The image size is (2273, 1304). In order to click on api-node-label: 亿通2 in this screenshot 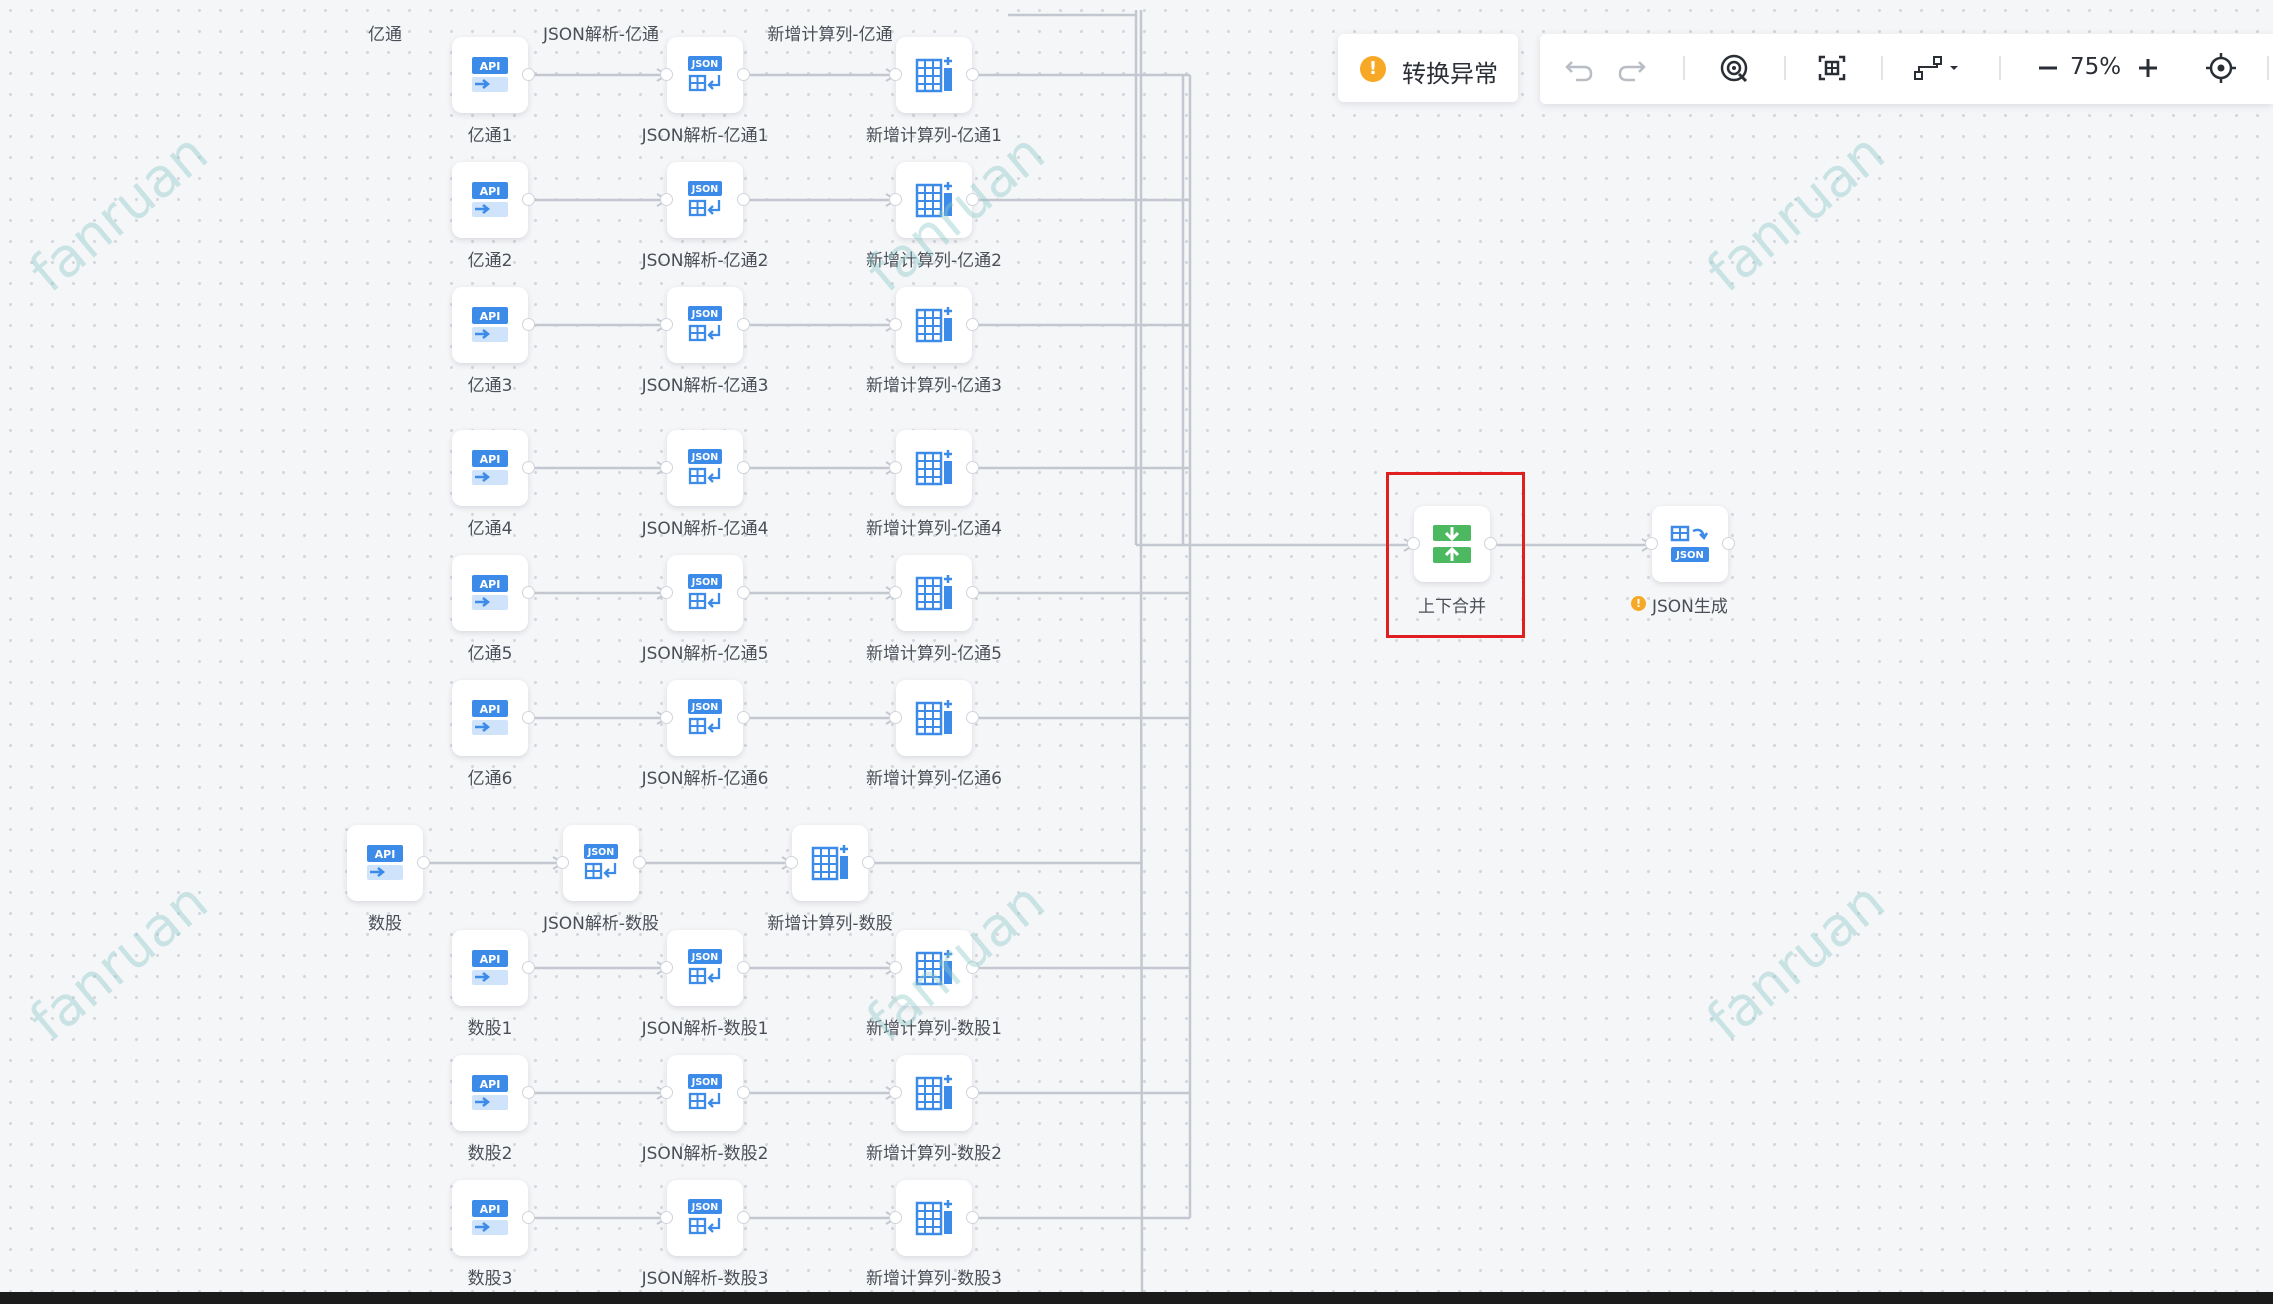, I will do `click(490, 261)`.